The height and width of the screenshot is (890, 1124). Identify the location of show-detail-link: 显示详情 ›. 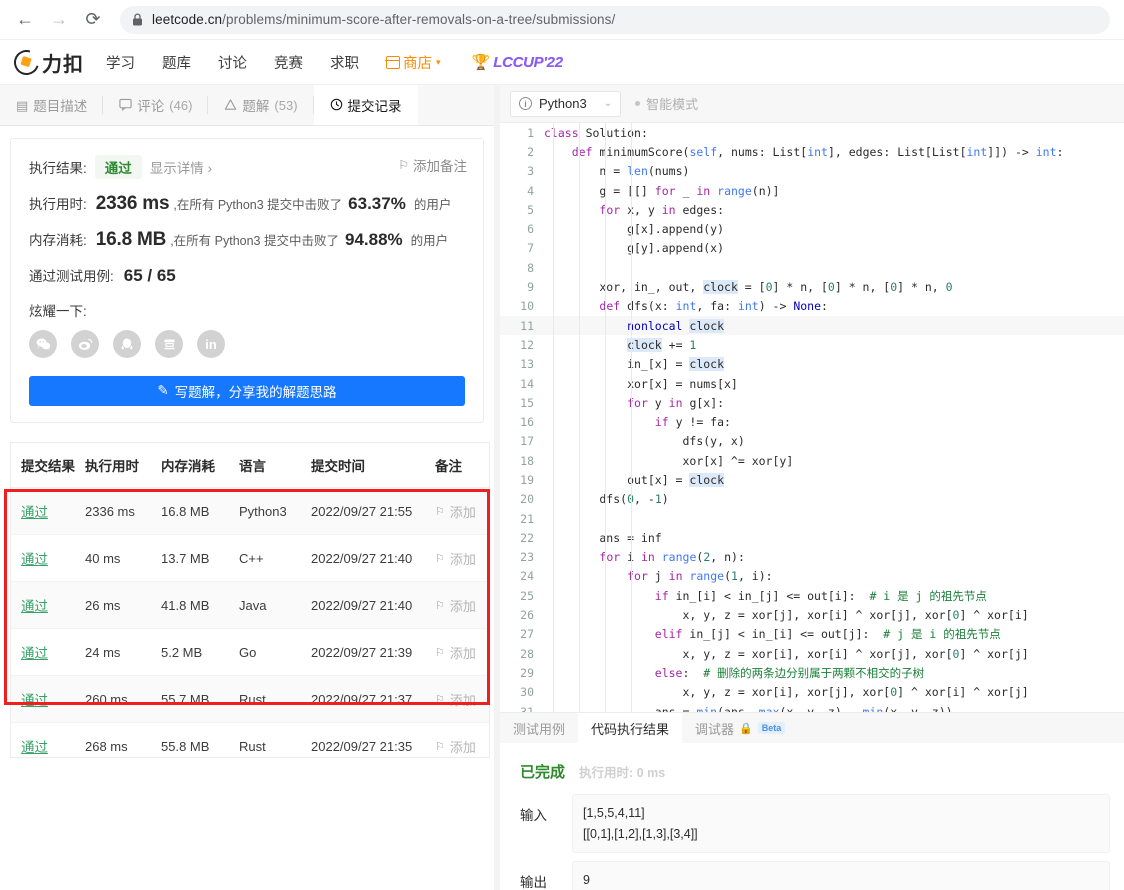
(181, 167).